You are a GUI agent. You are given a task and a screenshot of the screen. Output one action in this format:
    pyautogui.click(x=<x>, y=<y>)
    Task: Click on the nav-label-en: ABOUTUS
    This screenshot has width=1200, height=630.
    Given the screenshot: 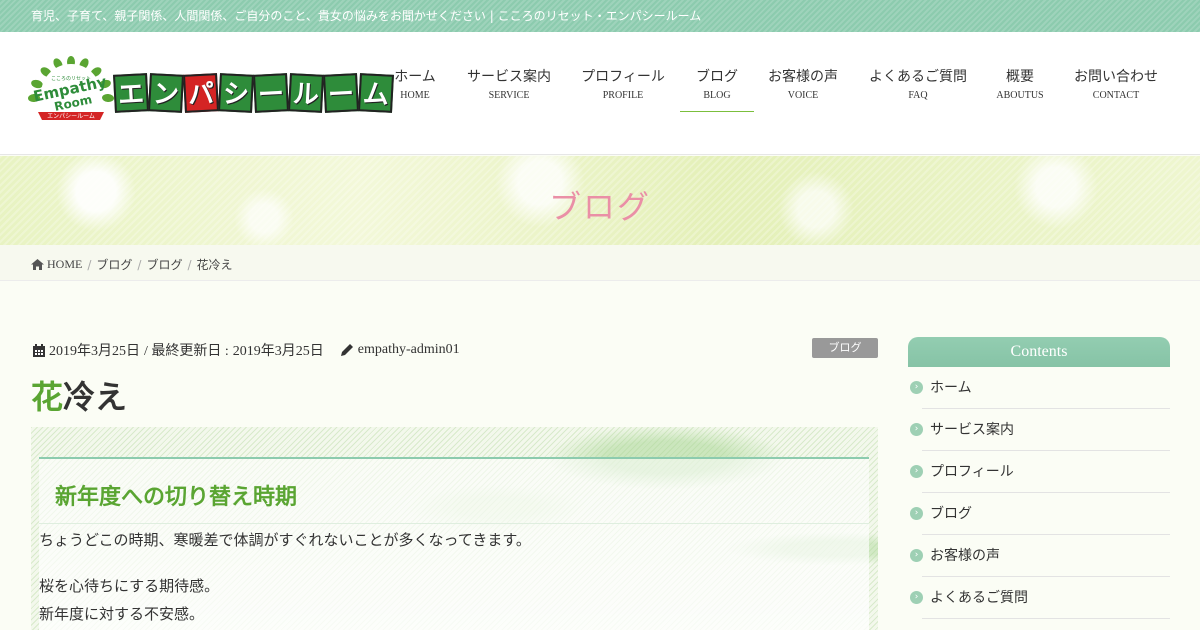 What is the action you would take?
    pyautogui.click(x=1020, y=95)
    